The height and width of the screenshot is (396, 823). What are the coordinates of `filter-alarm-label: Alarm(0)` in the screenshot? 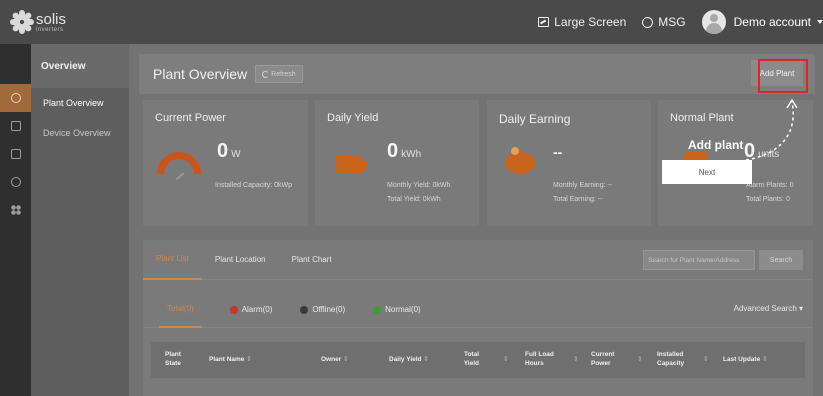 It's located at (257, 309).